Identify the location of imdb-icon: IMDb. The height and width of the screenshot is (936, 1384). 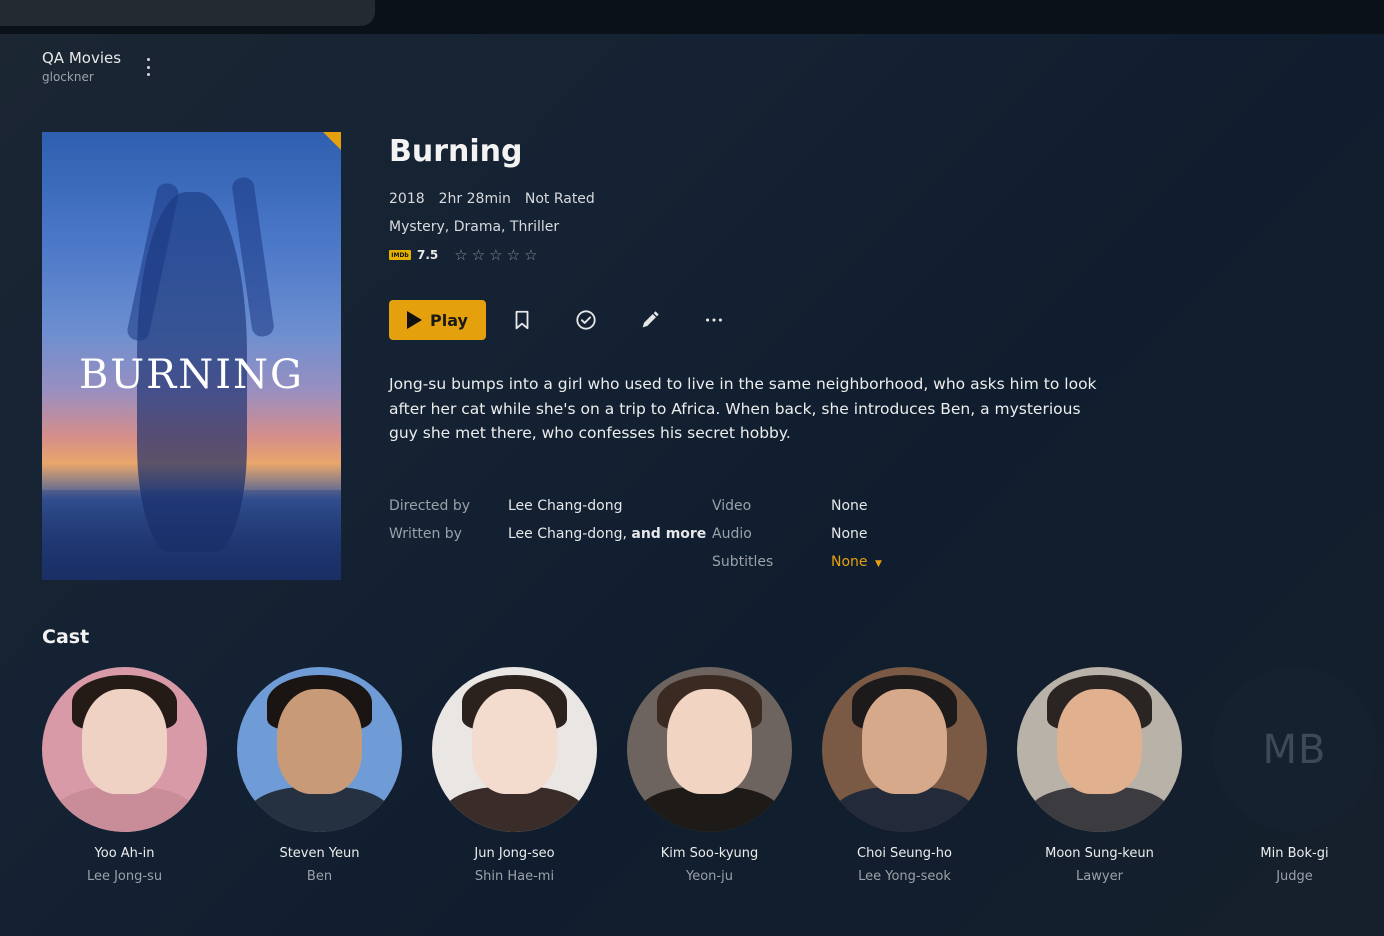
(400, 255).